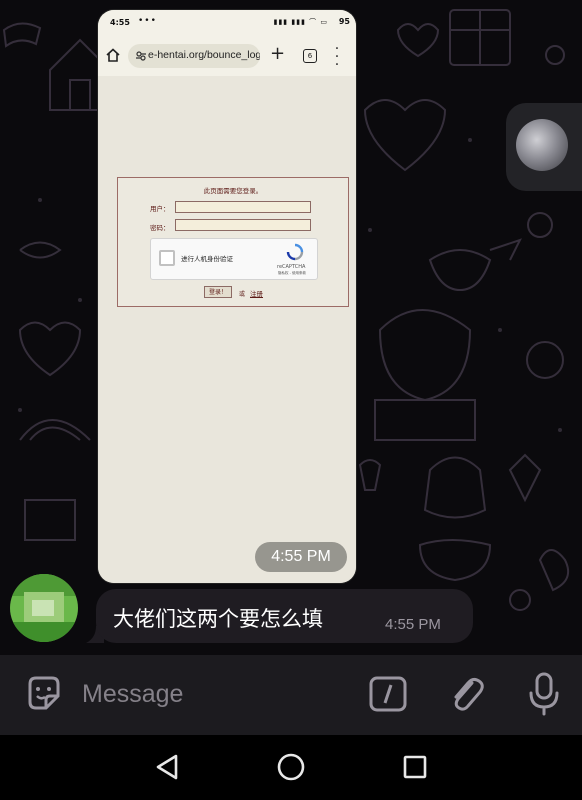  I want to click on scroll-orb-icon, so click(542, 145).